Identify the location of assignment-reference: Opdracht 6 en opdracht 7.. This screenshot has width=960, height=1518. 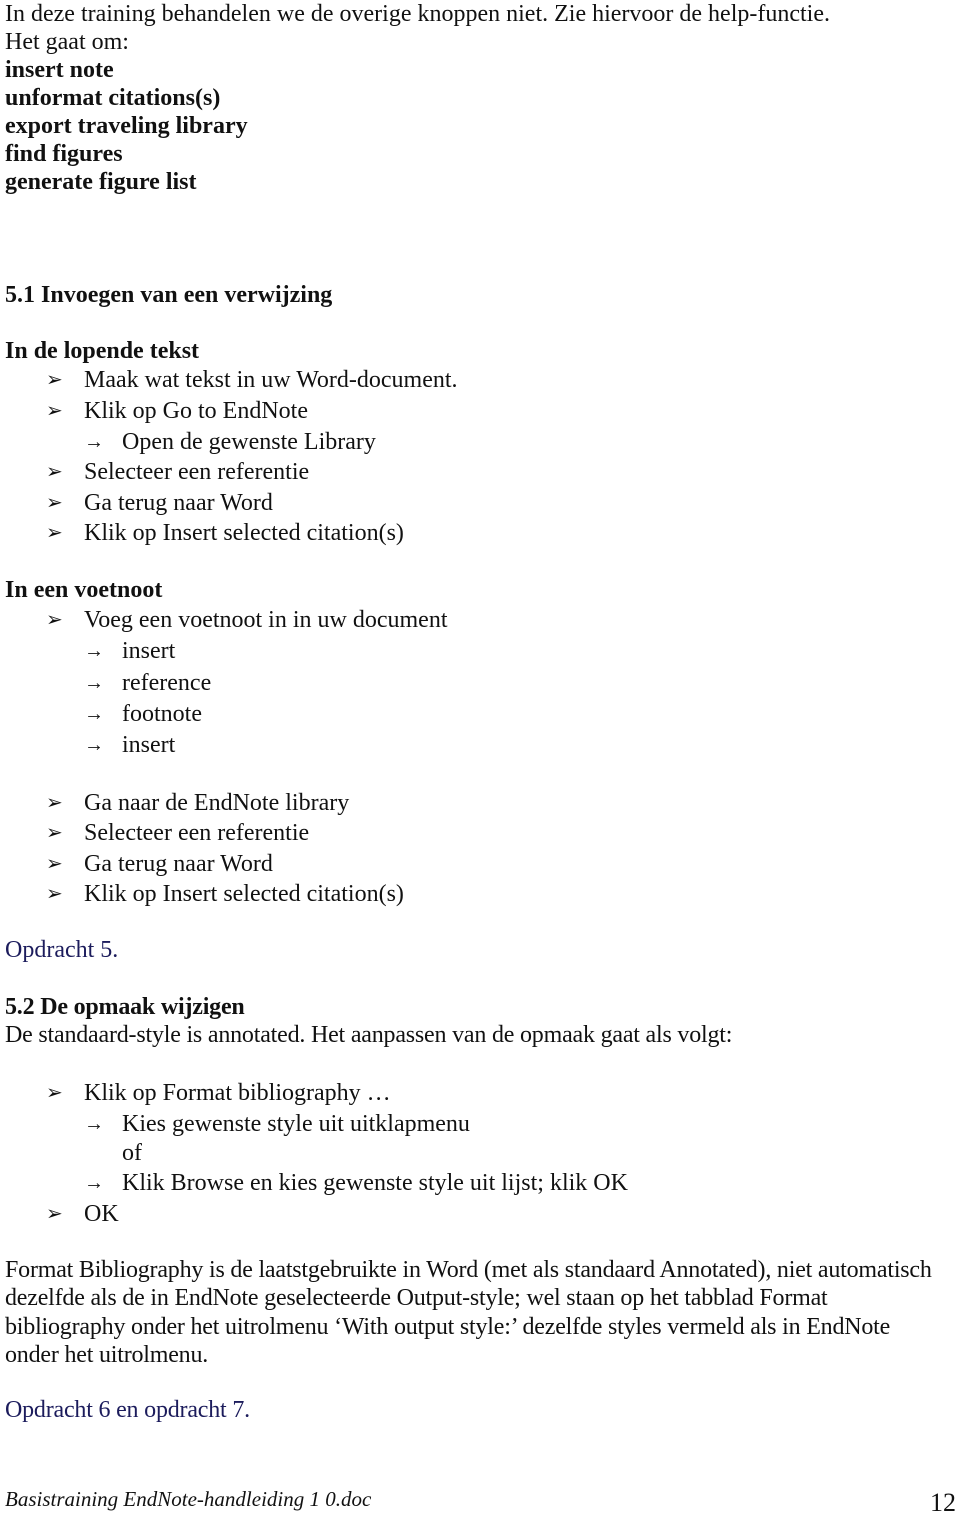
(127, 1410).